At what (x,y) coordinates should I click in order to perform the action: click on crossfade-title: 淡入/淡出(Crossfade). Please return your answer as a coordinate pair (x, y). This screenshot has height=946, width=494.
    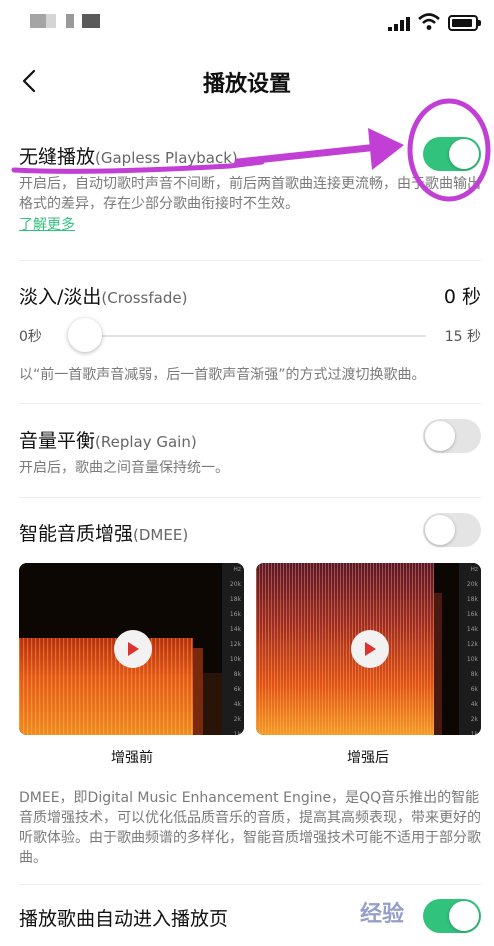
    Looking at the image, I should click on (103, 295).